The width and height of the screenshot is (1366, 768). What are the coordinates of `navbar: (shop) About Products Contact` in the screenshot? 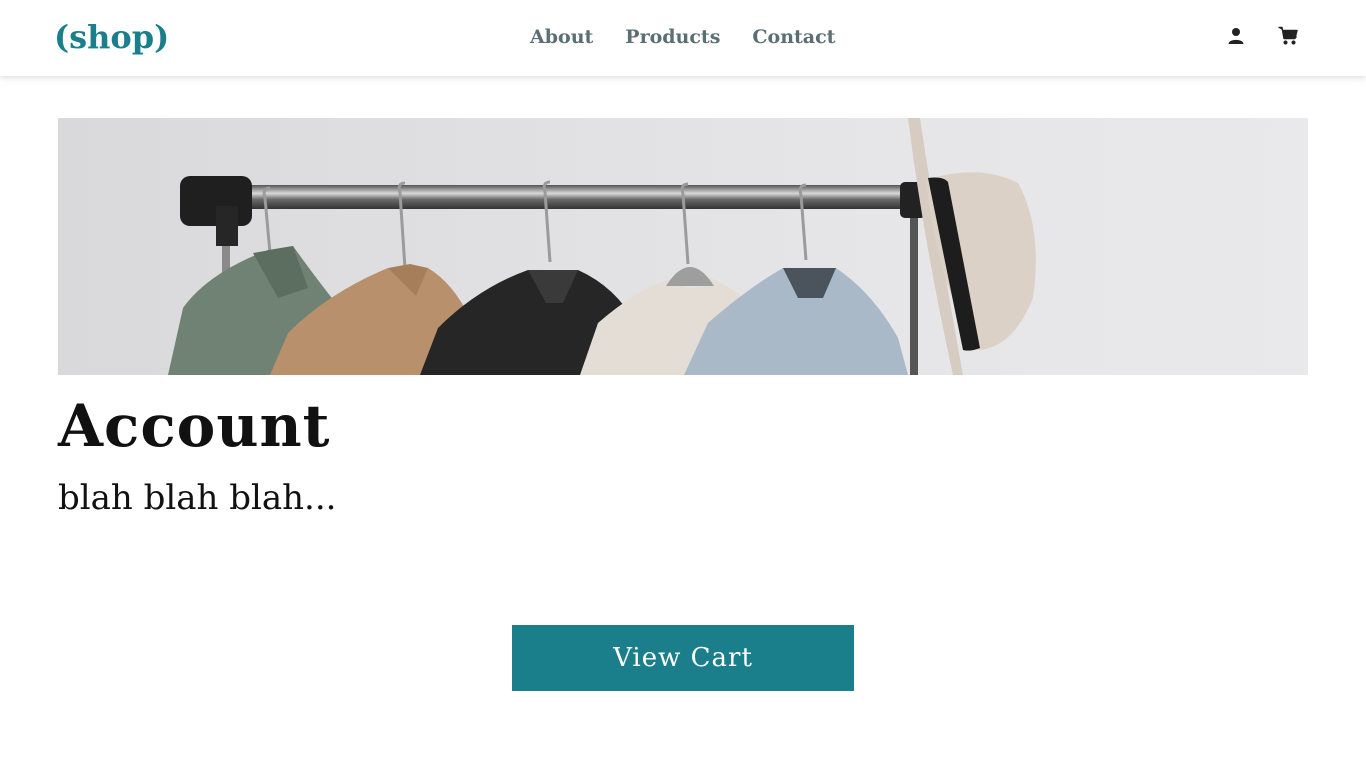 It's located at (683, 38).